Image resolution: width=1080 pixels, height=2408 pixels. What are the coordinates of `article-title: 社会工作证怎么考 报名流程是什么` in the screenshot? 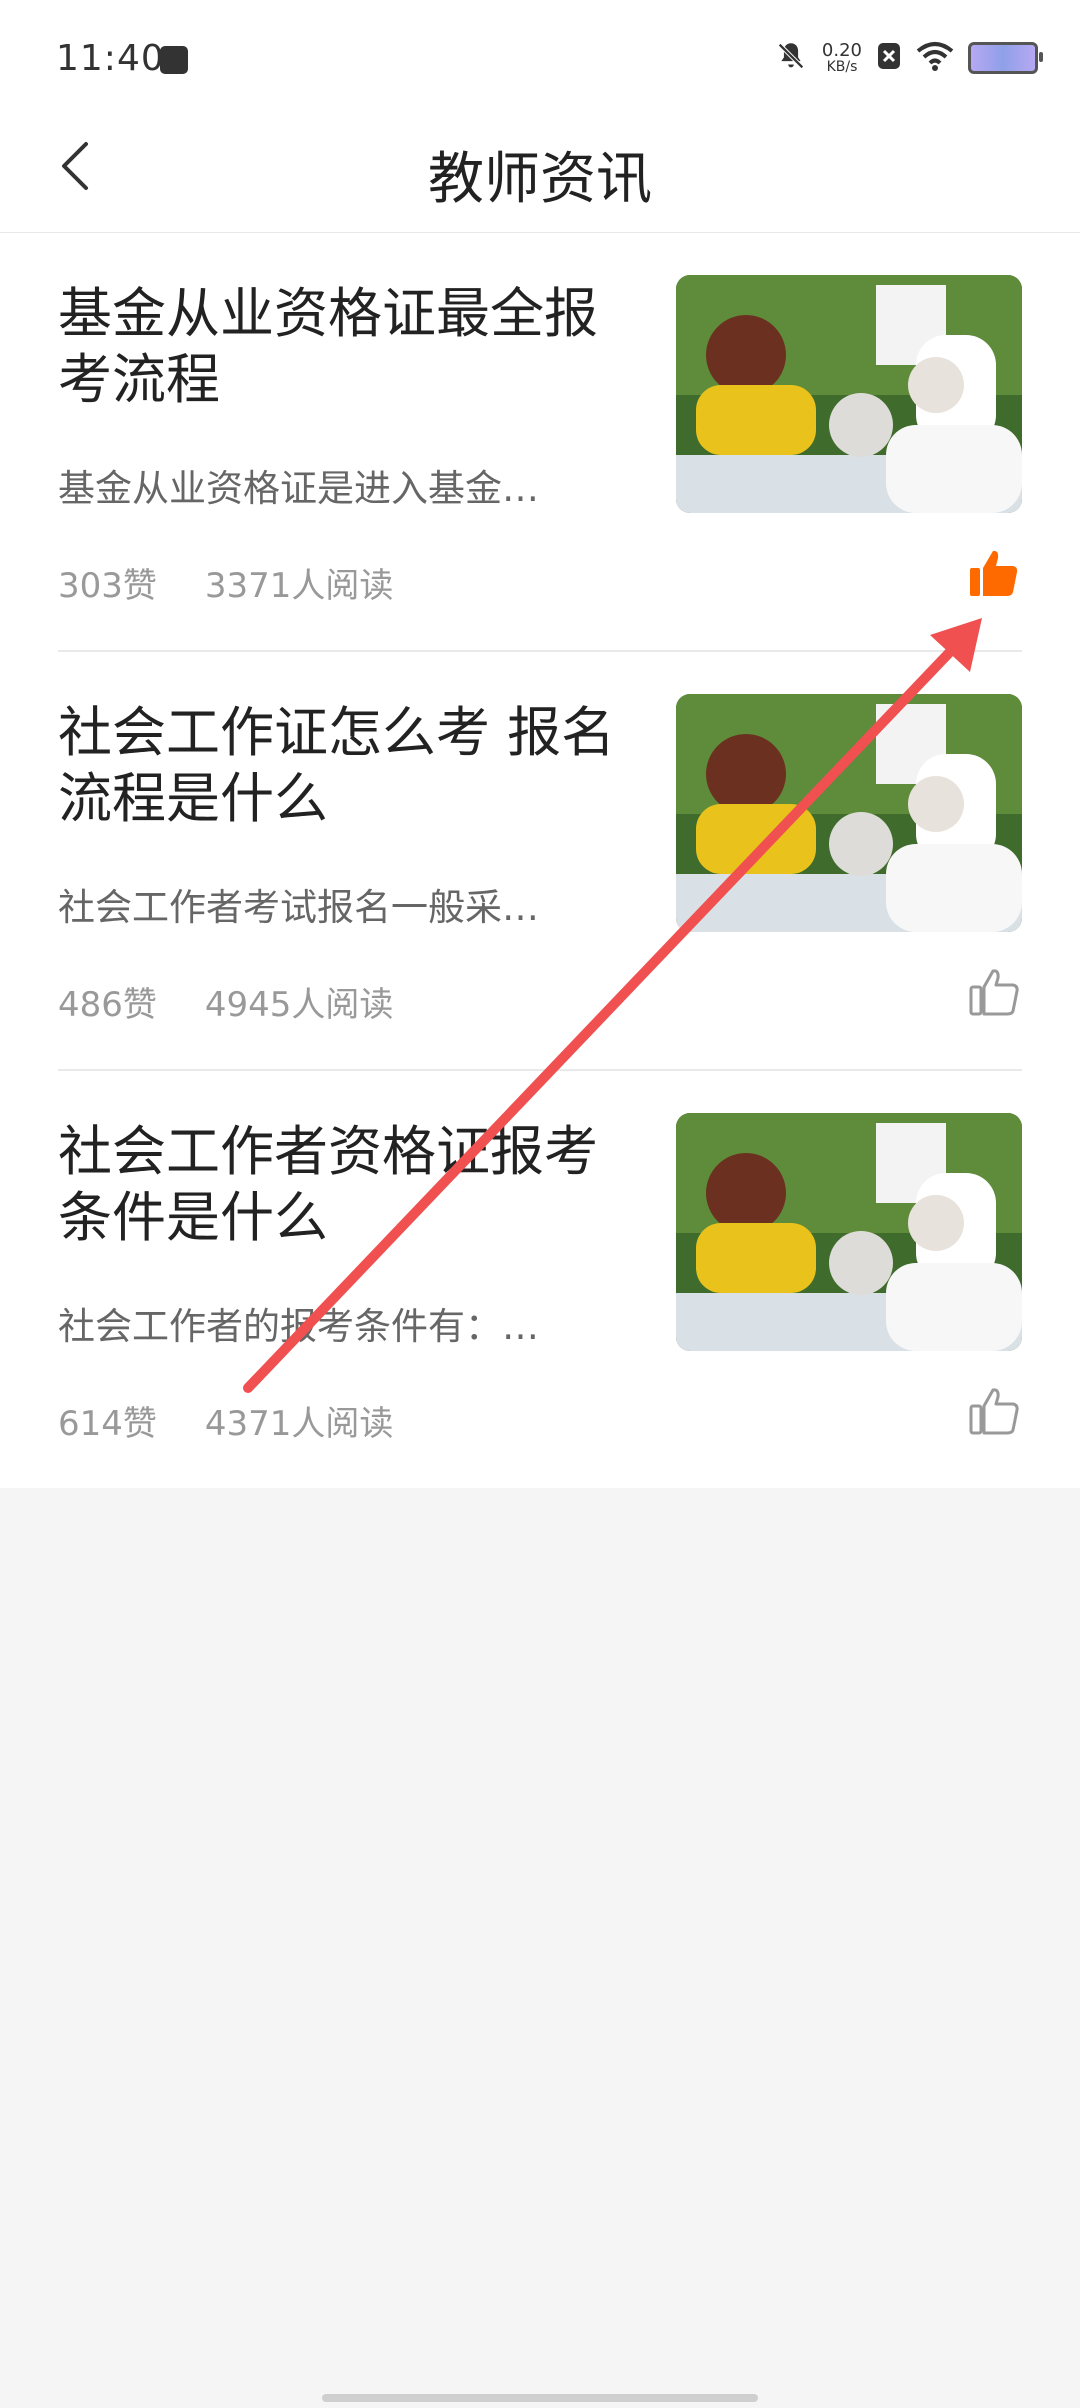 It's located at (338, 766).